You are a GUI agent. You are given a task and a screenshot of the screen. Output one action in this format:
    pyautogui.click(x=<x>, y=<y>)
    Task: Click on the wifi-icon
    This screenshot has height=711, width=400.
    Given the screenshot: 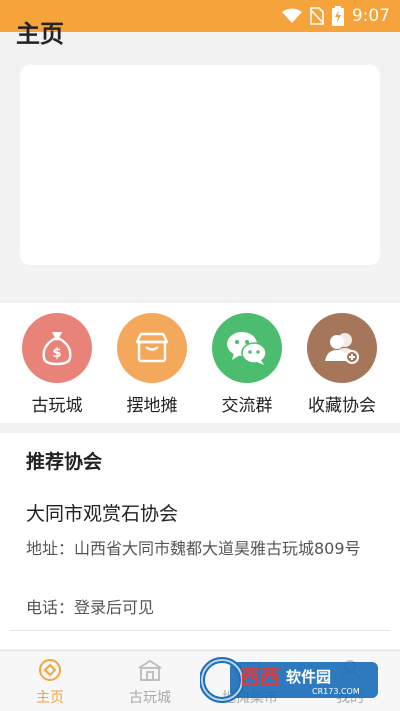 What is the action you would take?
    pyautogui.click(x=291, y=15)
    